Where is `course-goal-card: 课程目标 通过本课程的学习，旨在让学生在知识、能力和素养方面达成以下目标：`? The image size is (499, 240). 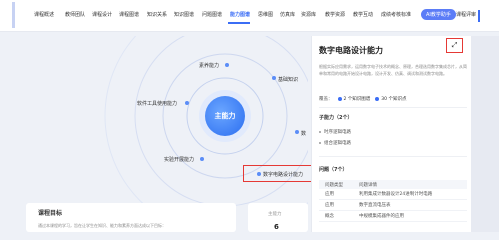
course-goal-card: 课程目标 通过本课程的学习，旨在让学生在知识、能力和素养方面达成以下目标： is located at coordinates (131, 217).